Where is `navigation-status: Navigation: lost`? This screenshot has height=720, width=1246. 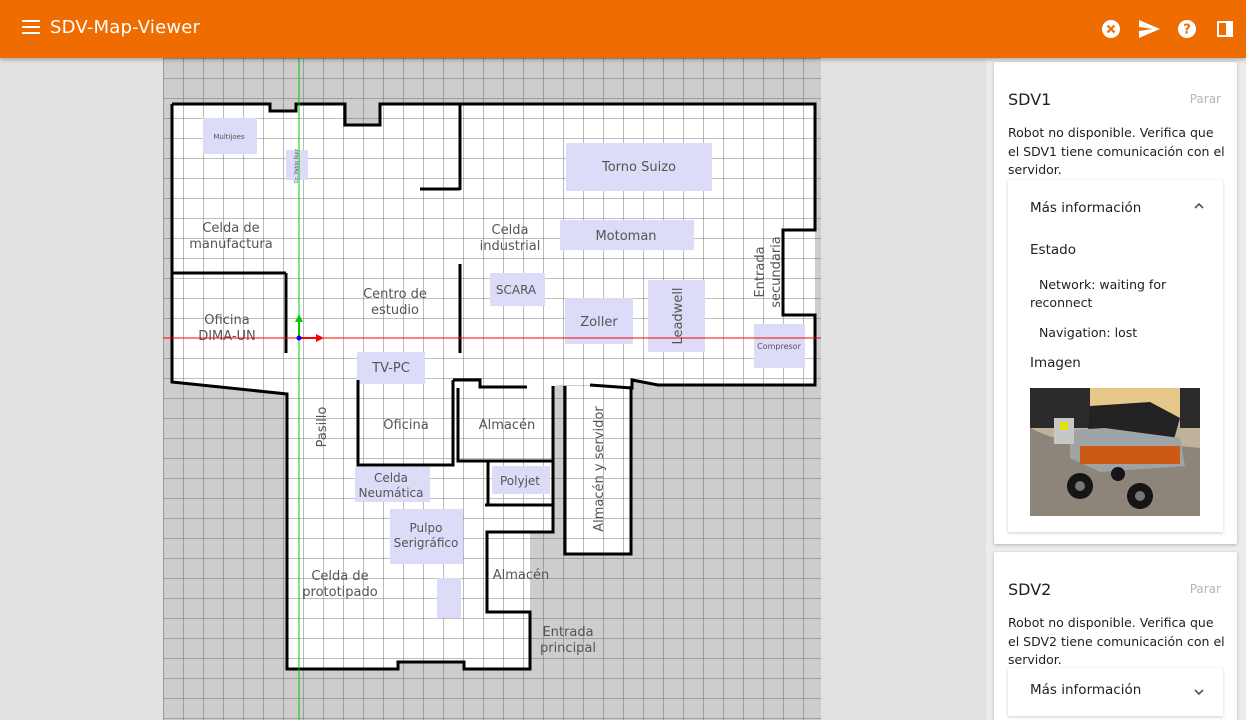
navigation-status: Navigation: lost is located at coordinates (1088, 332).